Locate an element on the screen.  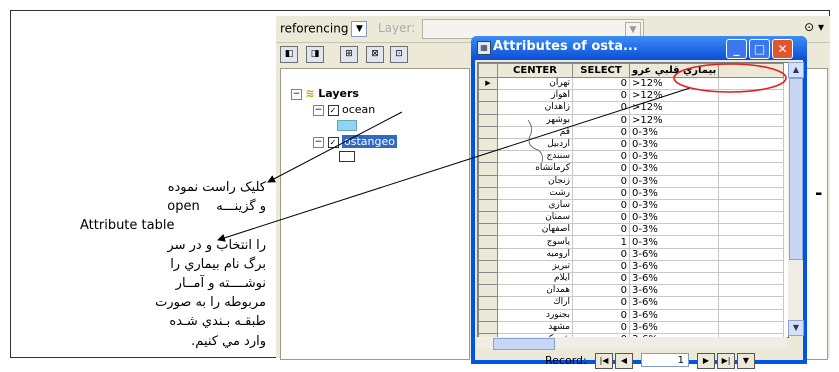
highlight-ellipse is located at coordinates (730, 78).